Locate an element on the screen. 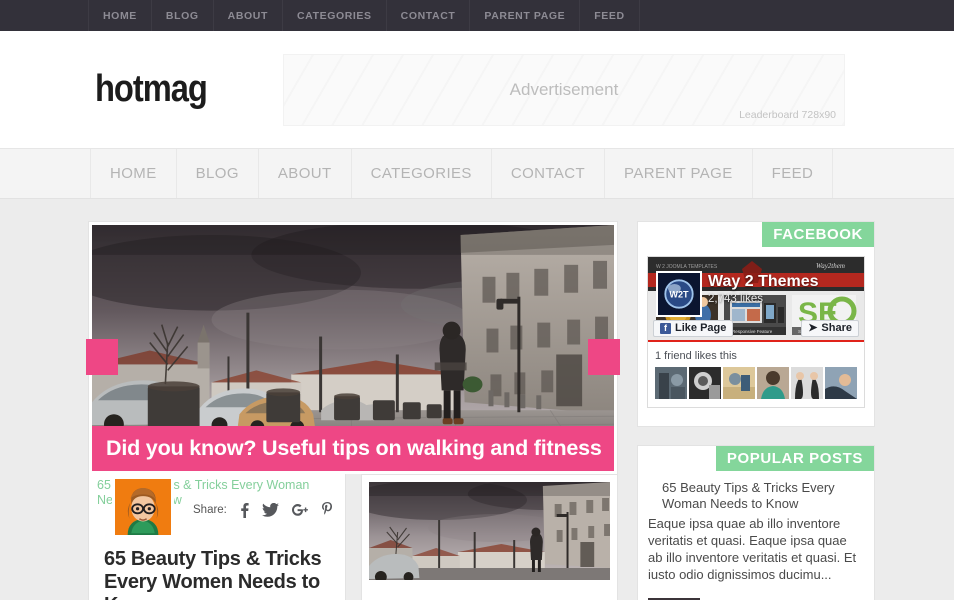 Image resolution: width=954 pixels, height=600 pixels. facebook-widget-header: FACEBOOK is located at coordinates (756, 234).